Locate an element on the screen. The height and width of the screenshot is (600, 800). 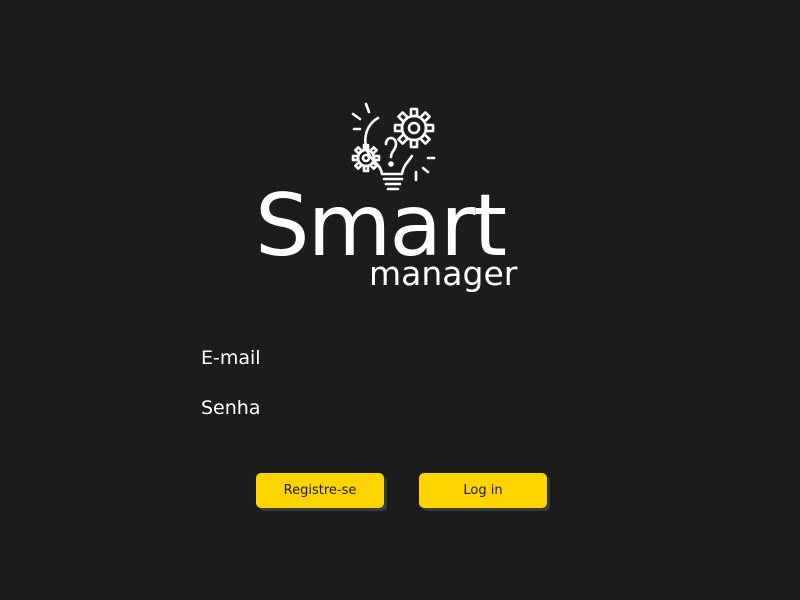
register-button: Registre-se is located at coordinates (320, 490).